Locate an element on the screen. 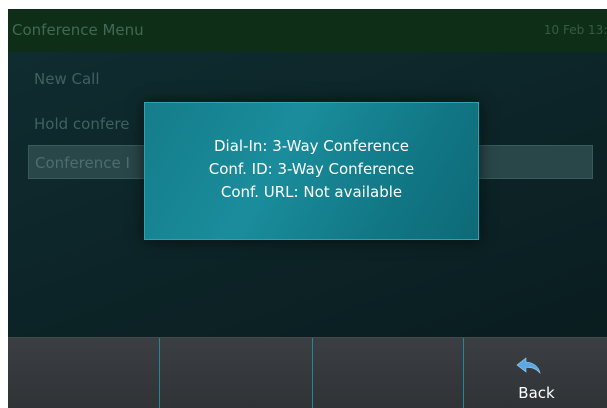 Image resolution: width=607 pixels, height=408 pixels. back-arrow-icon is located at coordinates (528, 365).